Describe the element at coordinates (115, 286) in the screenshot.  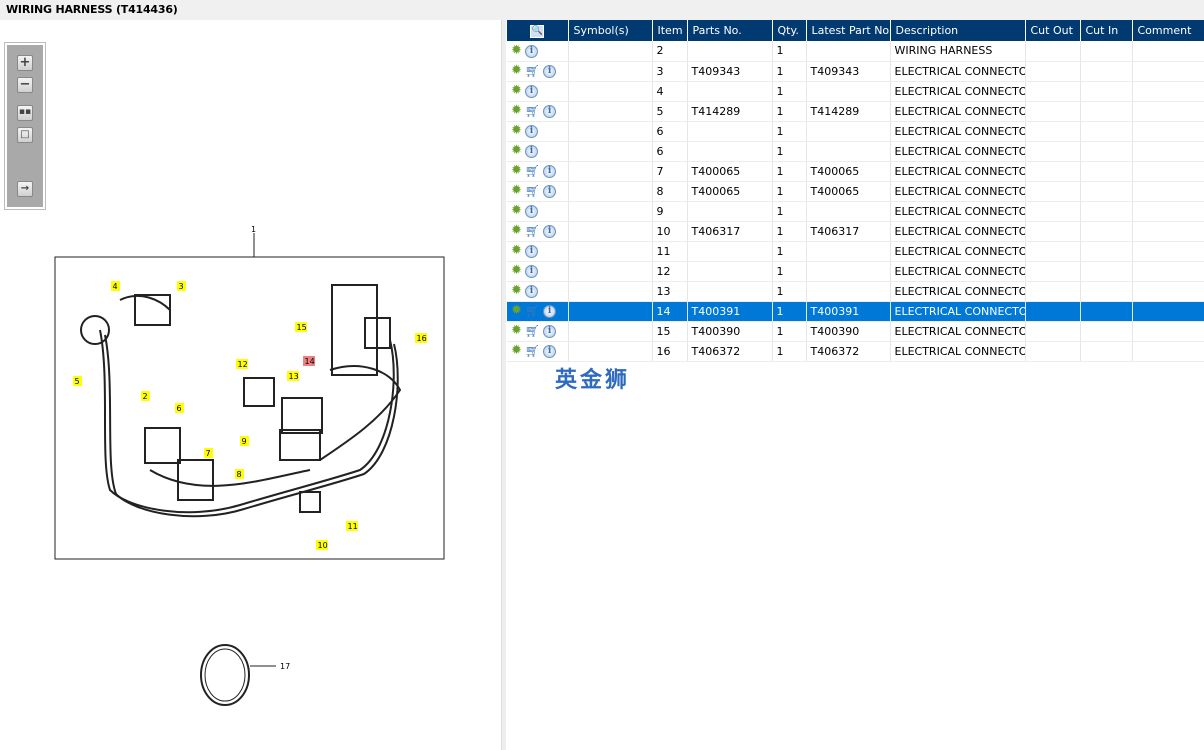
I see `callout-4: 4` at that location.